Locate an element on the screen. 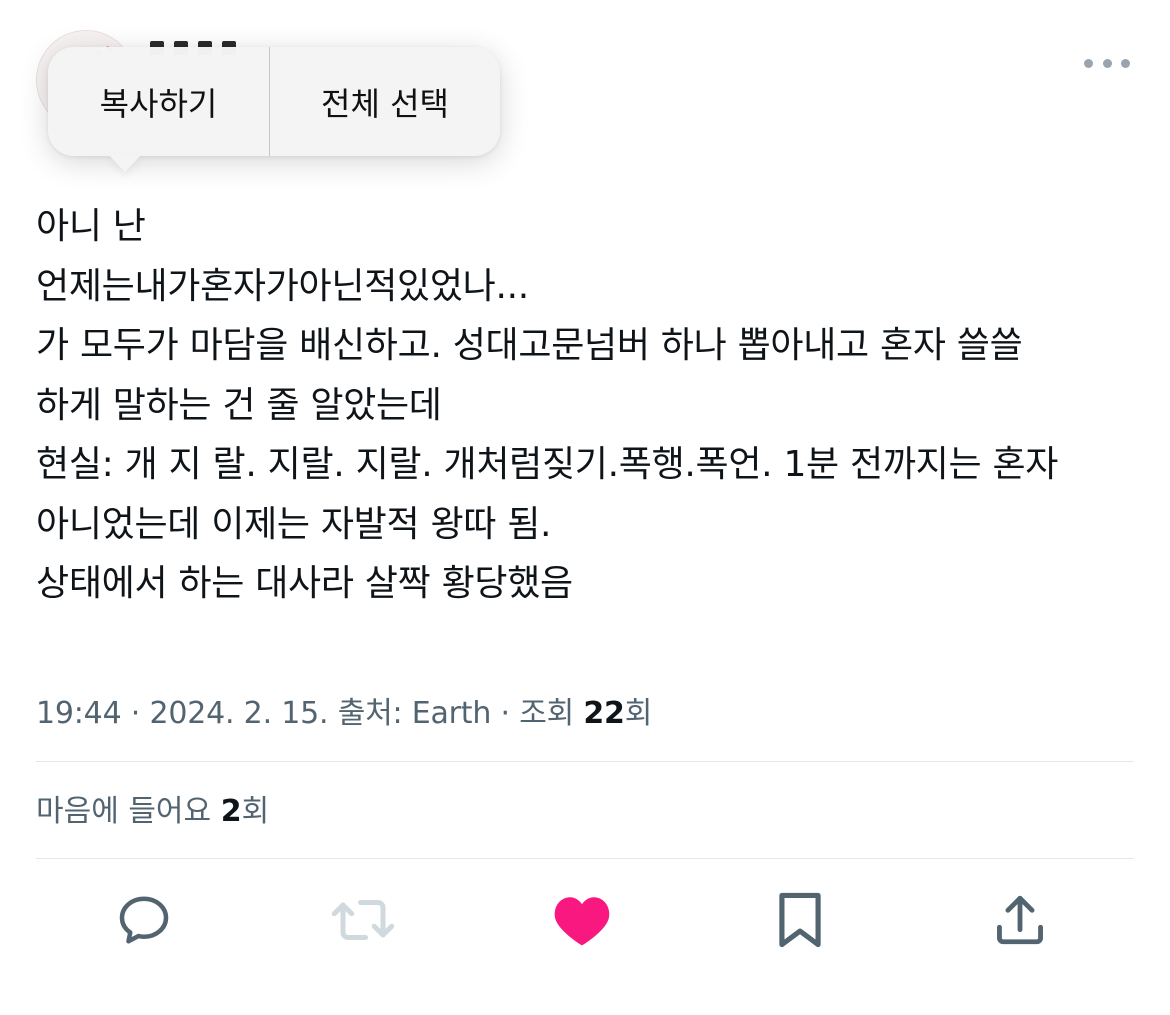  copy-button: 복사하기 is located at coordinates (158, 101).